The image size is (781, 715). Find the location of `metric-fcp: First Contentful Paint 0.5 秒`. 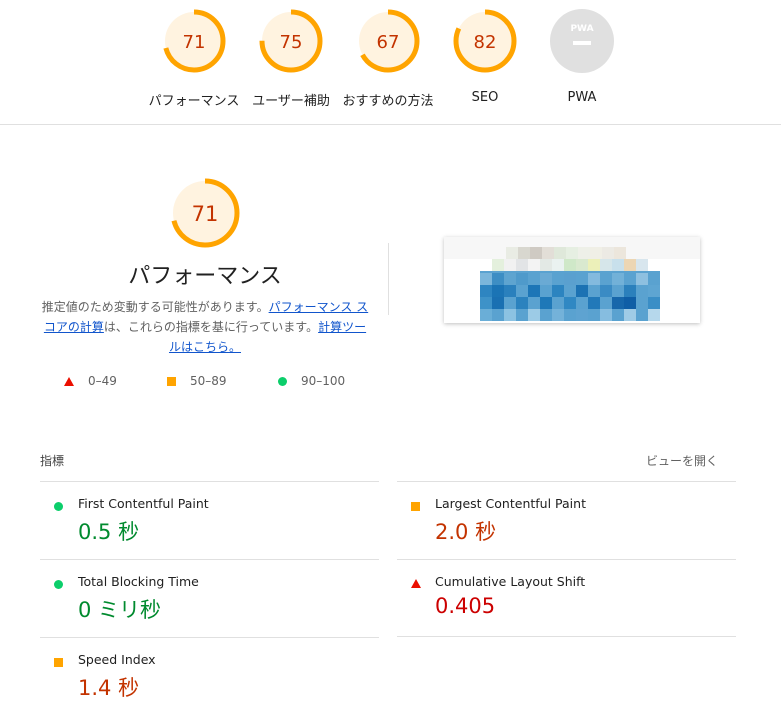

metric-fcp: First Contentful Paint 0.5 秒 is located at coordinates (209, 520).